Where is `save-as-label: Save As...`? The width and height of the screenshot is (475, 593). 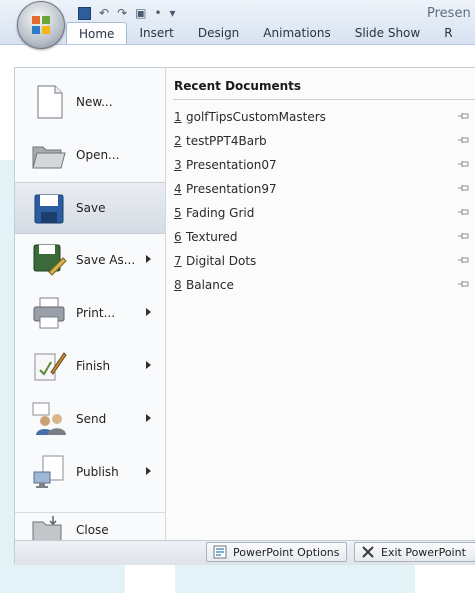
save-as-label: Save As... is located at coordinates (106, 260).